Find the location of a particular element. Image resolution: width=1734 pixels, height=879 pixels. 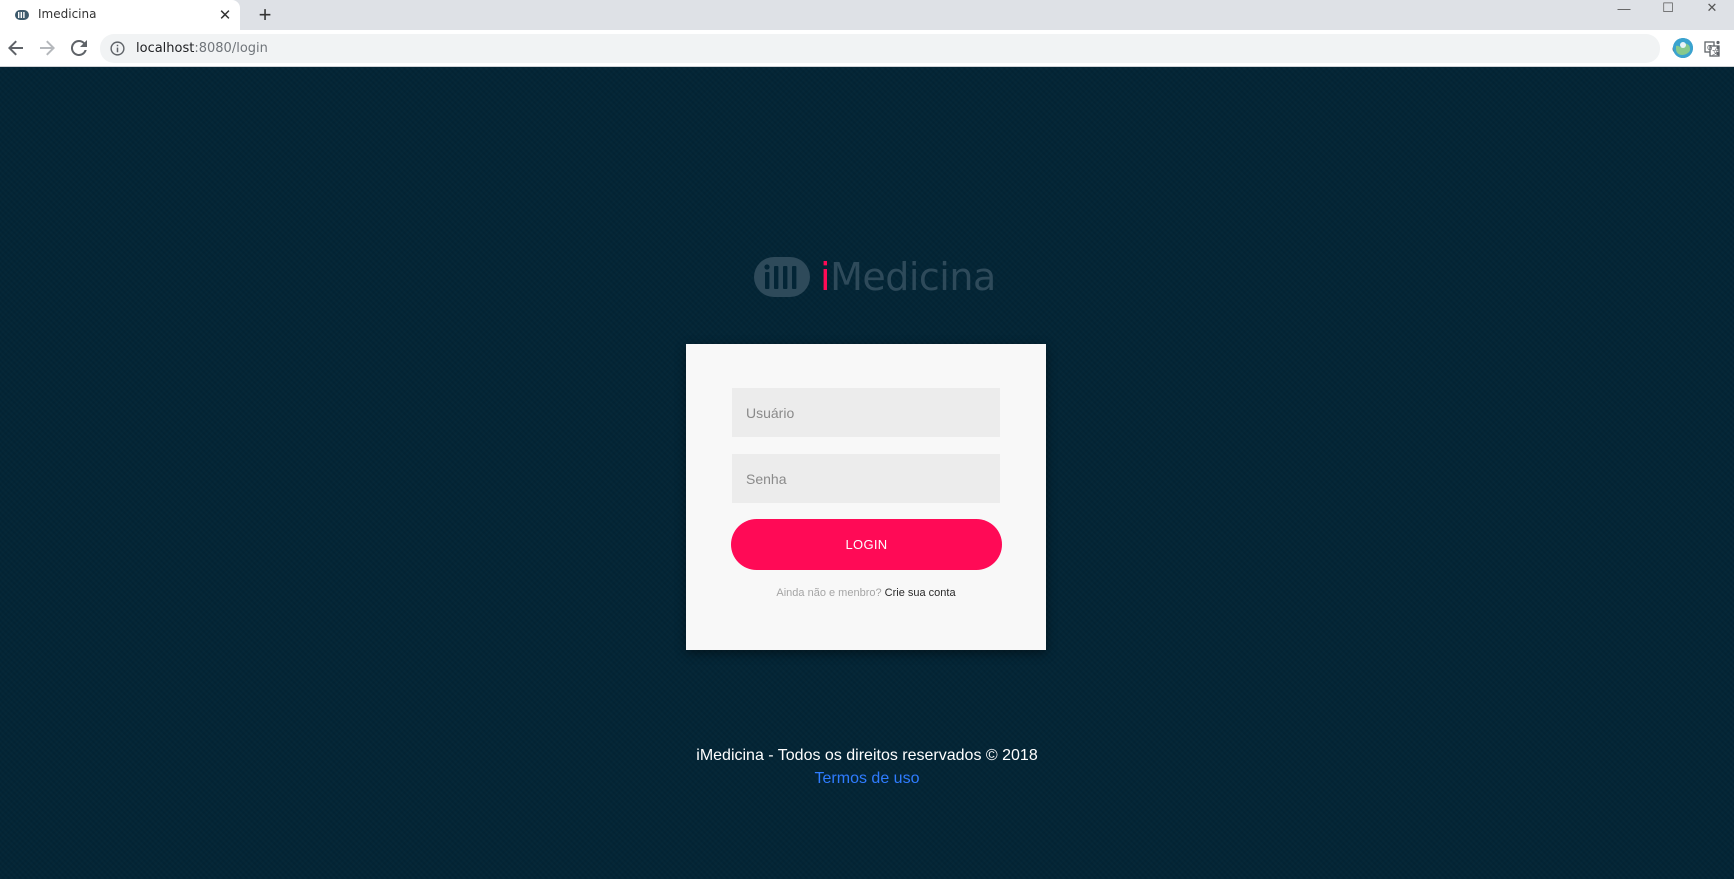

login-button: LOGIN is located at coordinates (866, 544).